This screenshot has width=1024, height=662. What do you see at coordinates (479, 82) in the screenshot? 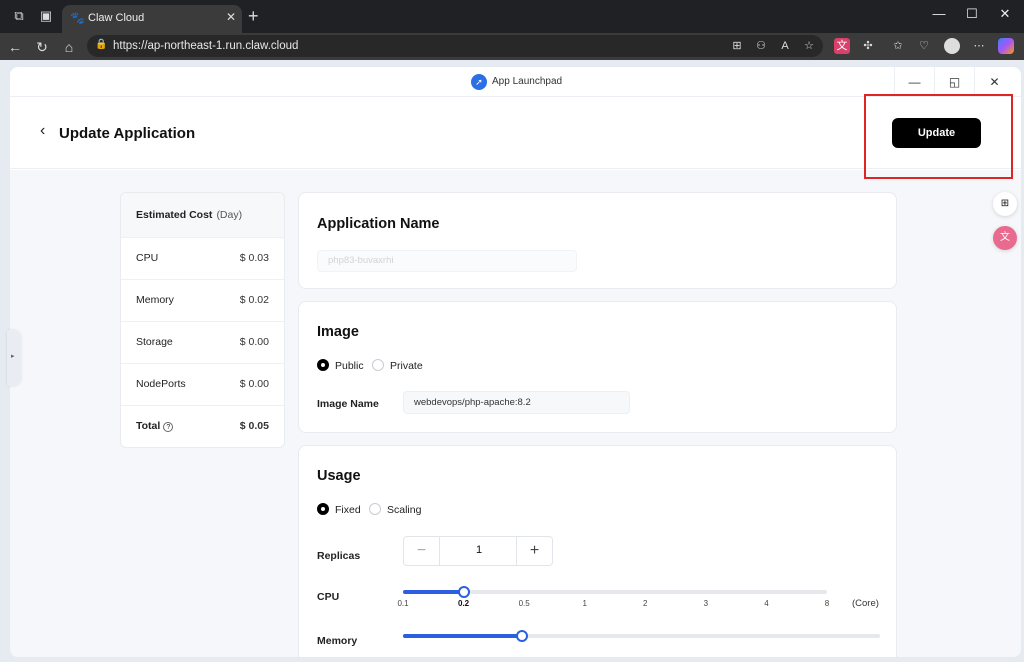
I see `launchpad-rocket-icon: ➚` at bounding box center [479, 82].